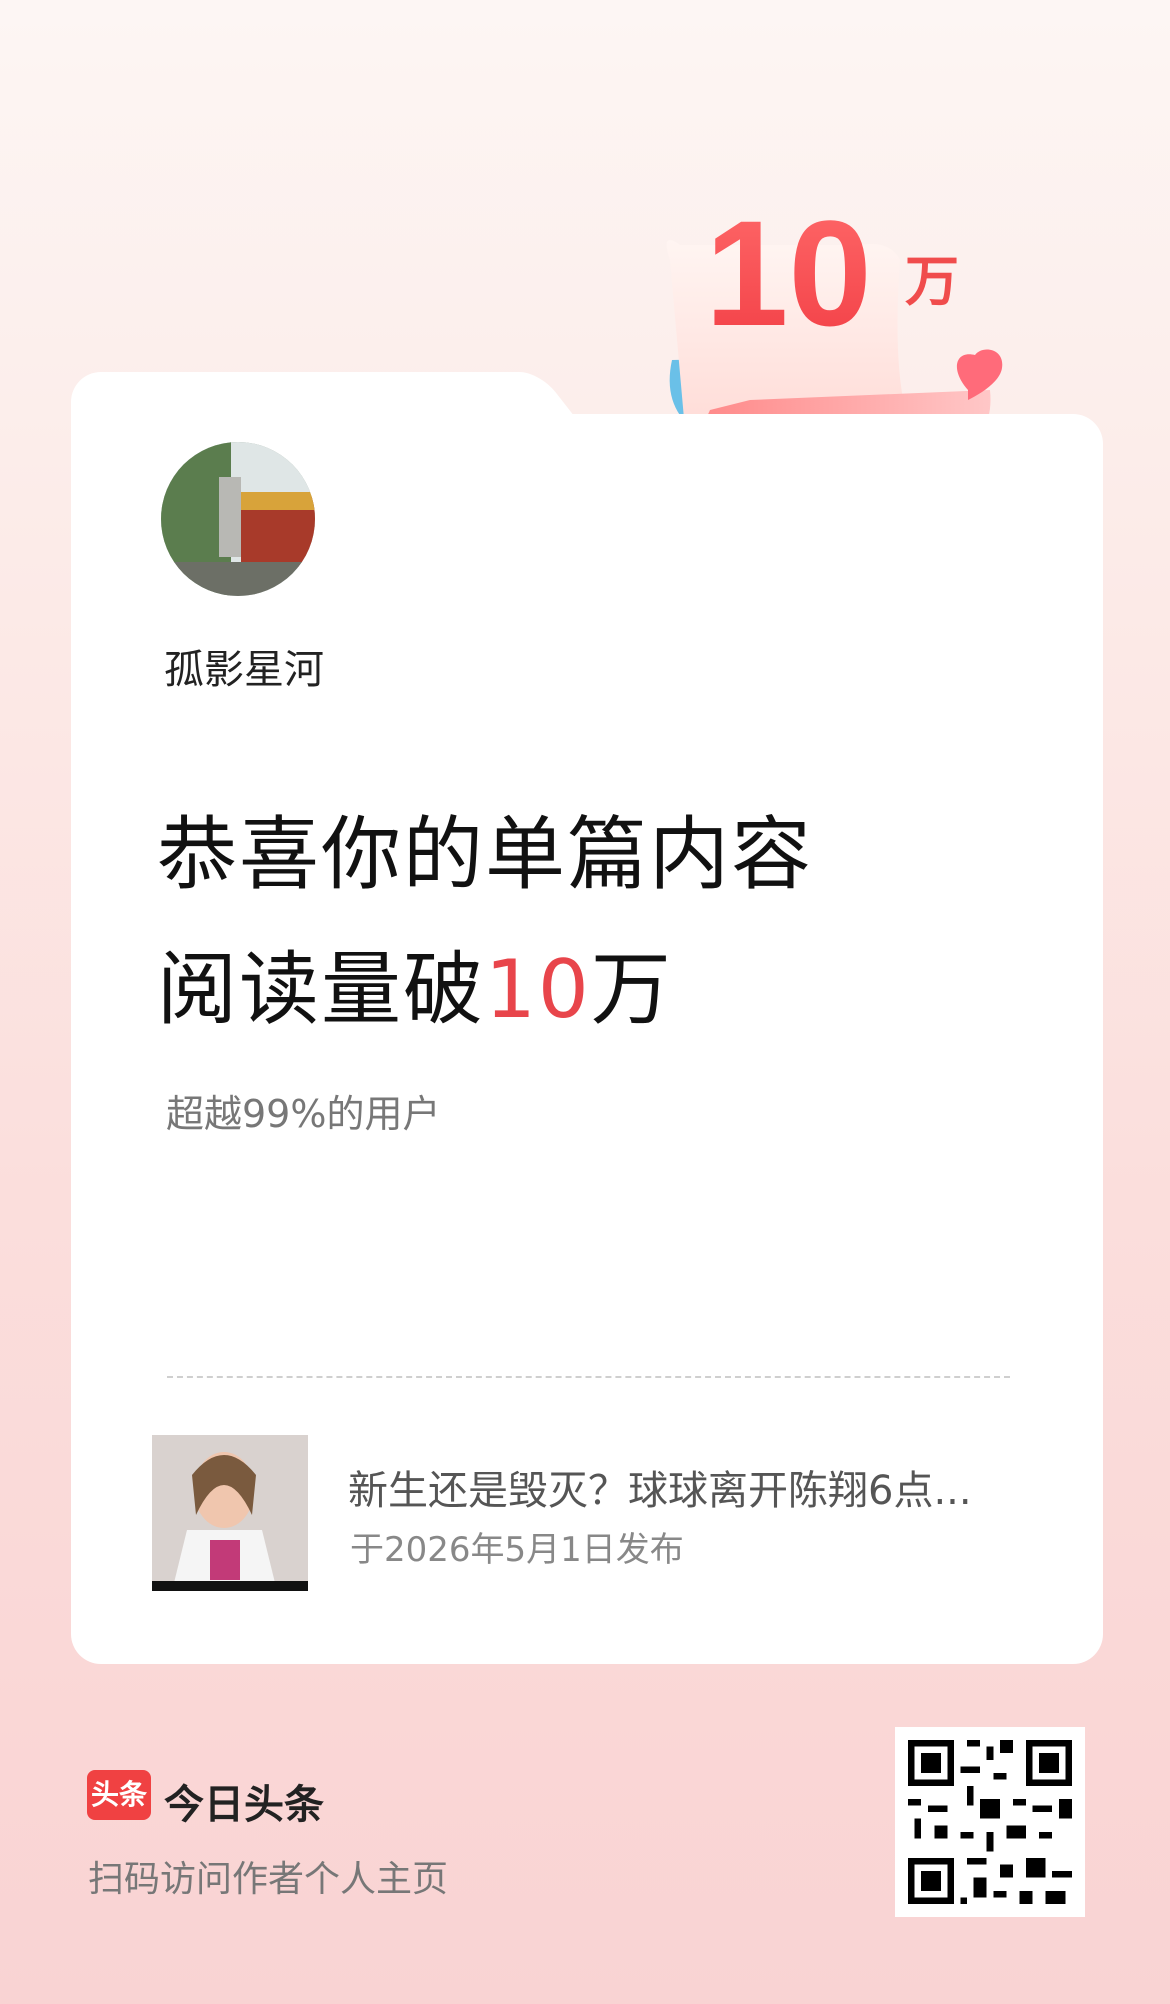  What do you see at coordinates (932, 281) in the screenshot?
I see `badge-unit: 万` at bounding box center [932, 281].